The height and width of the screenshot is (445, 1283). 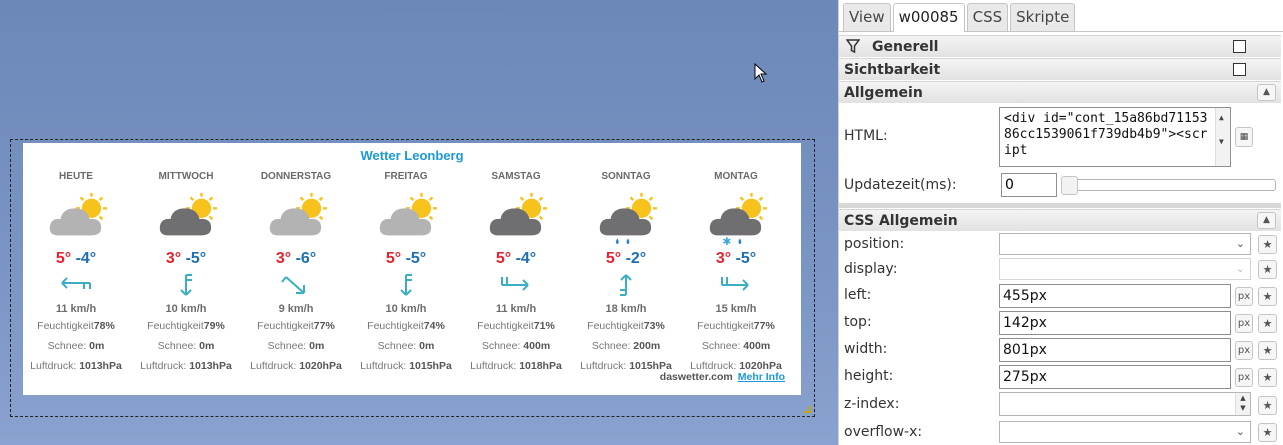 What do you see at coordinates (1244, 137) in the screenshot?
I see `edit-html-button: ▦` at bounding box center [1244, 137].